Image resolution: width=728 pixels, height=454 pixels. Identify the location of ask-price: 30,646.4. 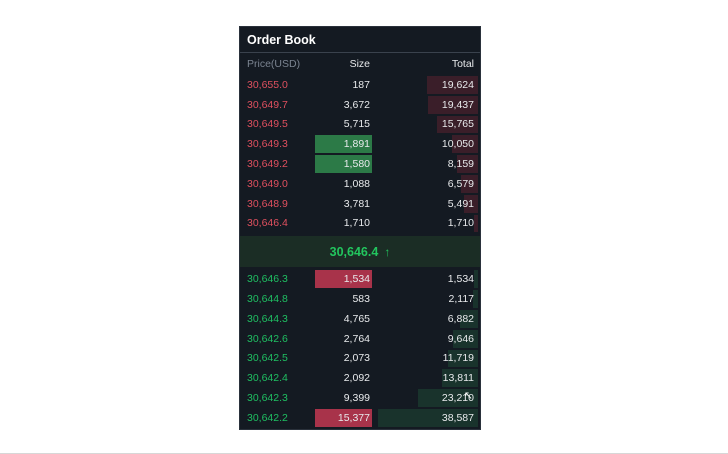
(267, 223).